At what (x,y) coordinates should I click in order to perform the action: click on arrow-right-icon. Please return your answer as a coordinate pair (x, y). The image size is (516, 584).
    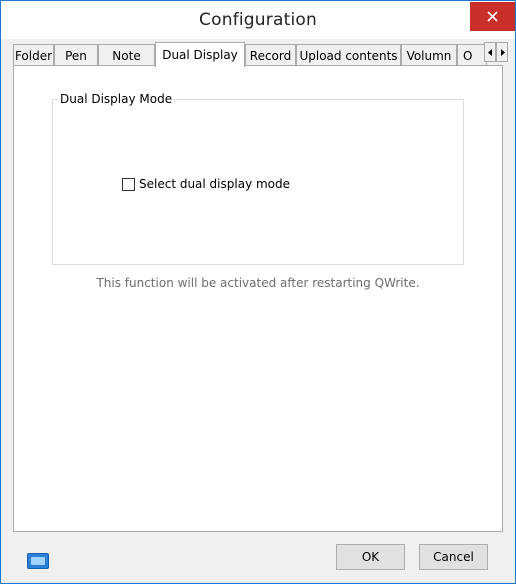
    Looking at the image, I should click on (502, 52).